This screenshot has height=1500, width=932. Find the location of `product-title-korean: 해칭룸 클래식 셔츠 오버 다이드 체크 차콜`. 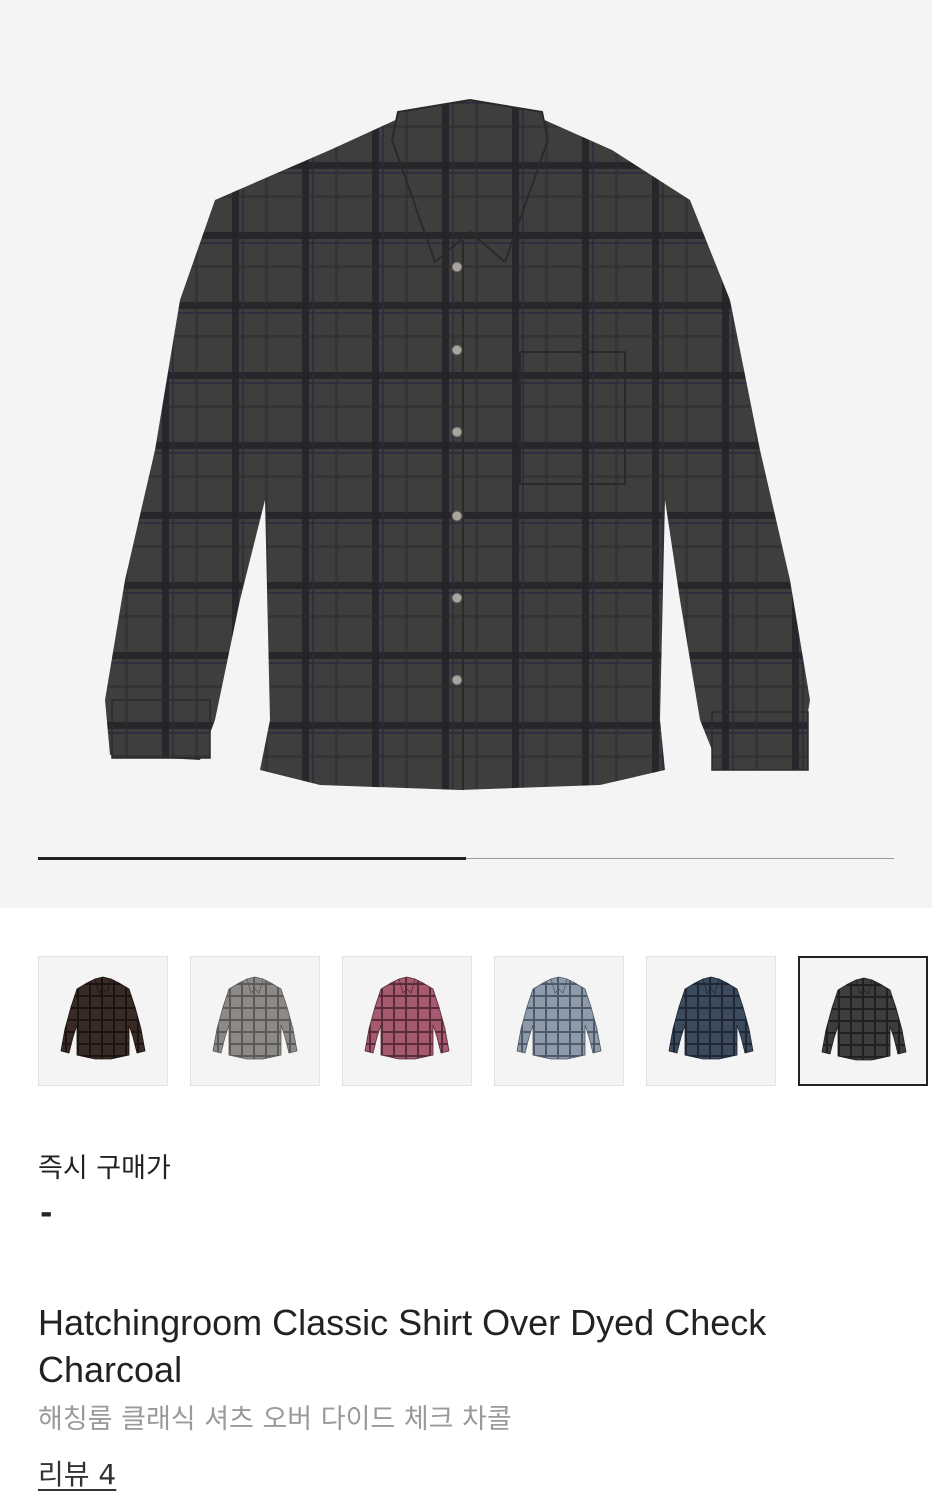

product-title-korean: 해칭룸 클래식 셔츠 오버 다이드 체크 차콜 is located at coordinates (275, 1419).